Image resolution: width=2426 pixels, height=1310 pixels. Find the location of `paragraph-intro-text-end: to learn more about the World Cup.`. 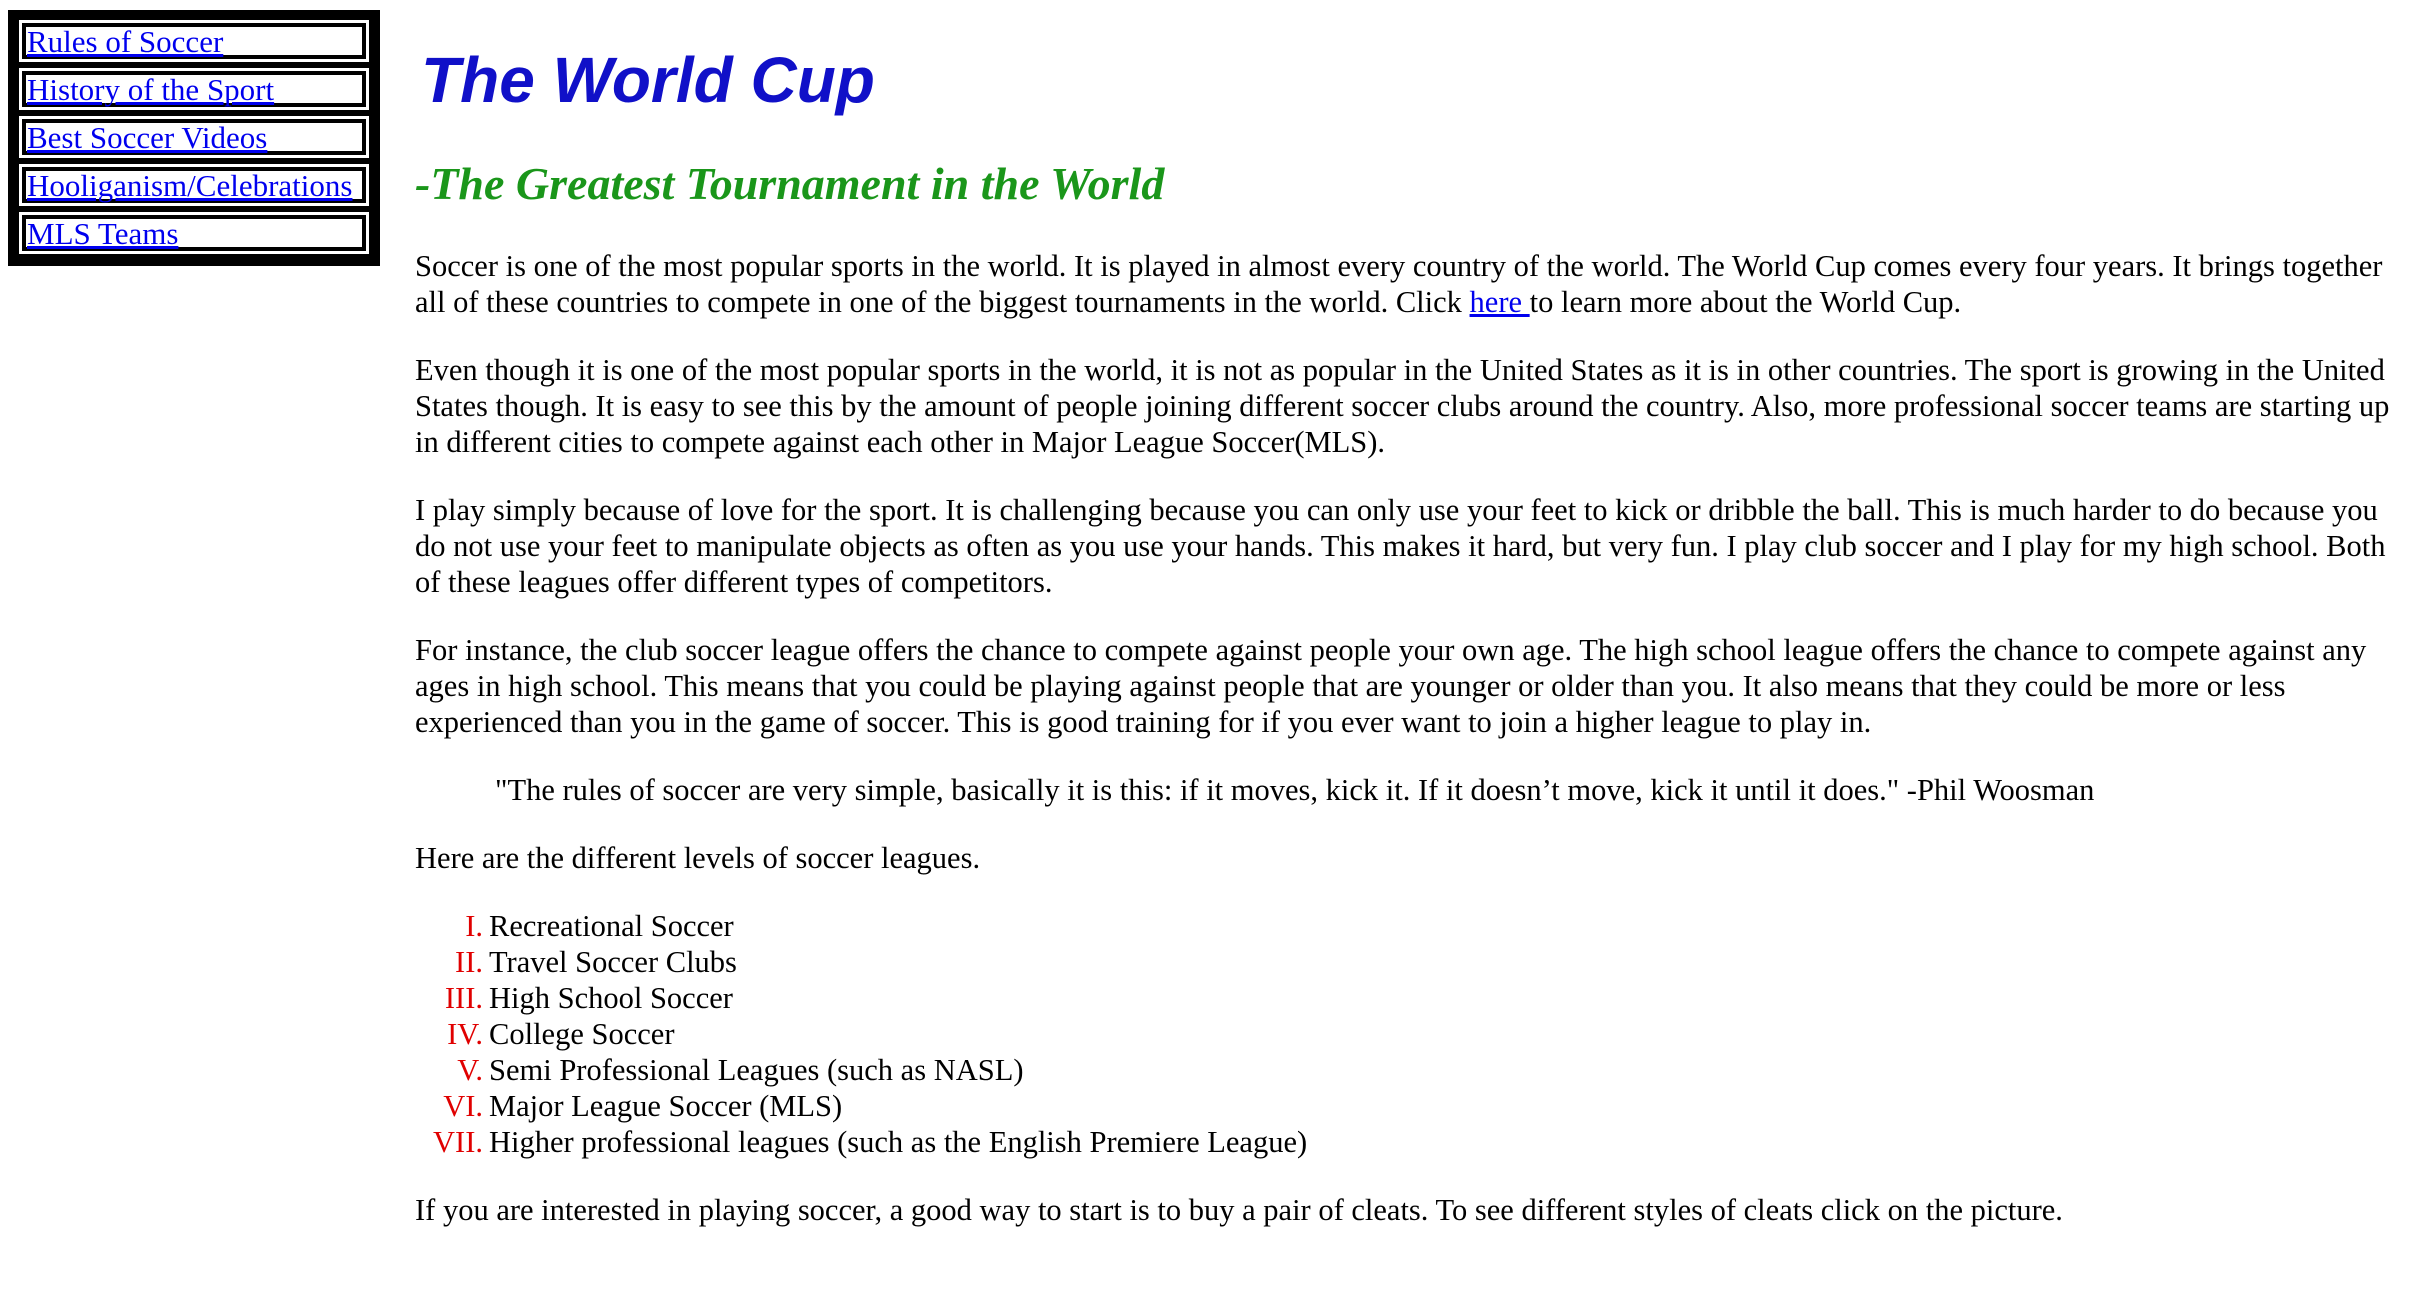

paragraph-intro-text-end: to learn more about the World Cup. is located at coordinates (1745, 302).